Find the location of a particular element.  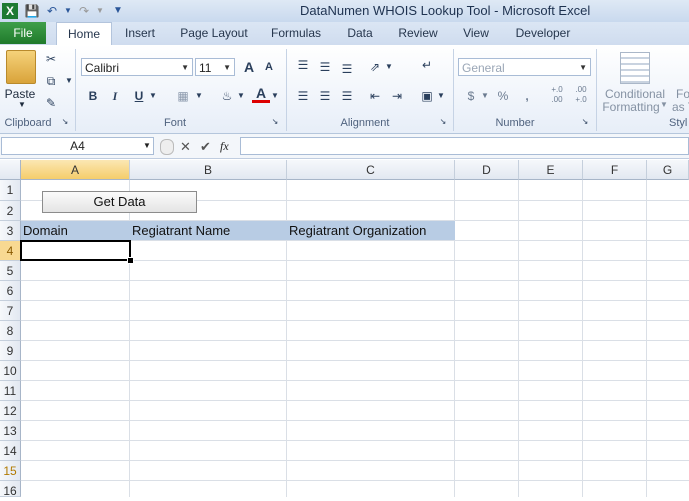

tab-developer: Developer is located at coordinates (543, 33).